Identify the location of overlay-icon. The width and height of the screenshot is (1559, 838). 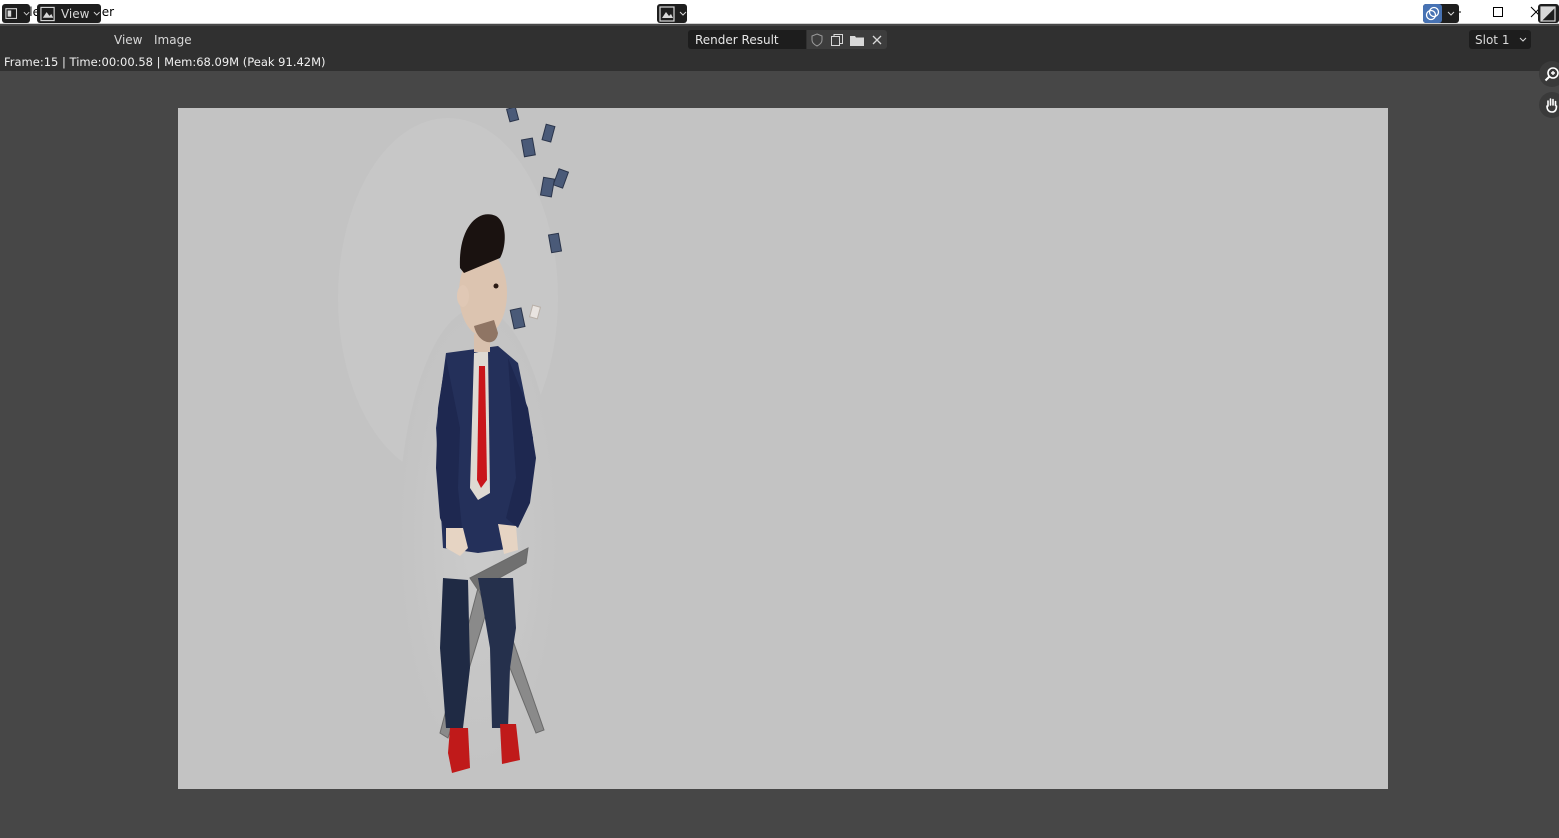
(1432, 13).